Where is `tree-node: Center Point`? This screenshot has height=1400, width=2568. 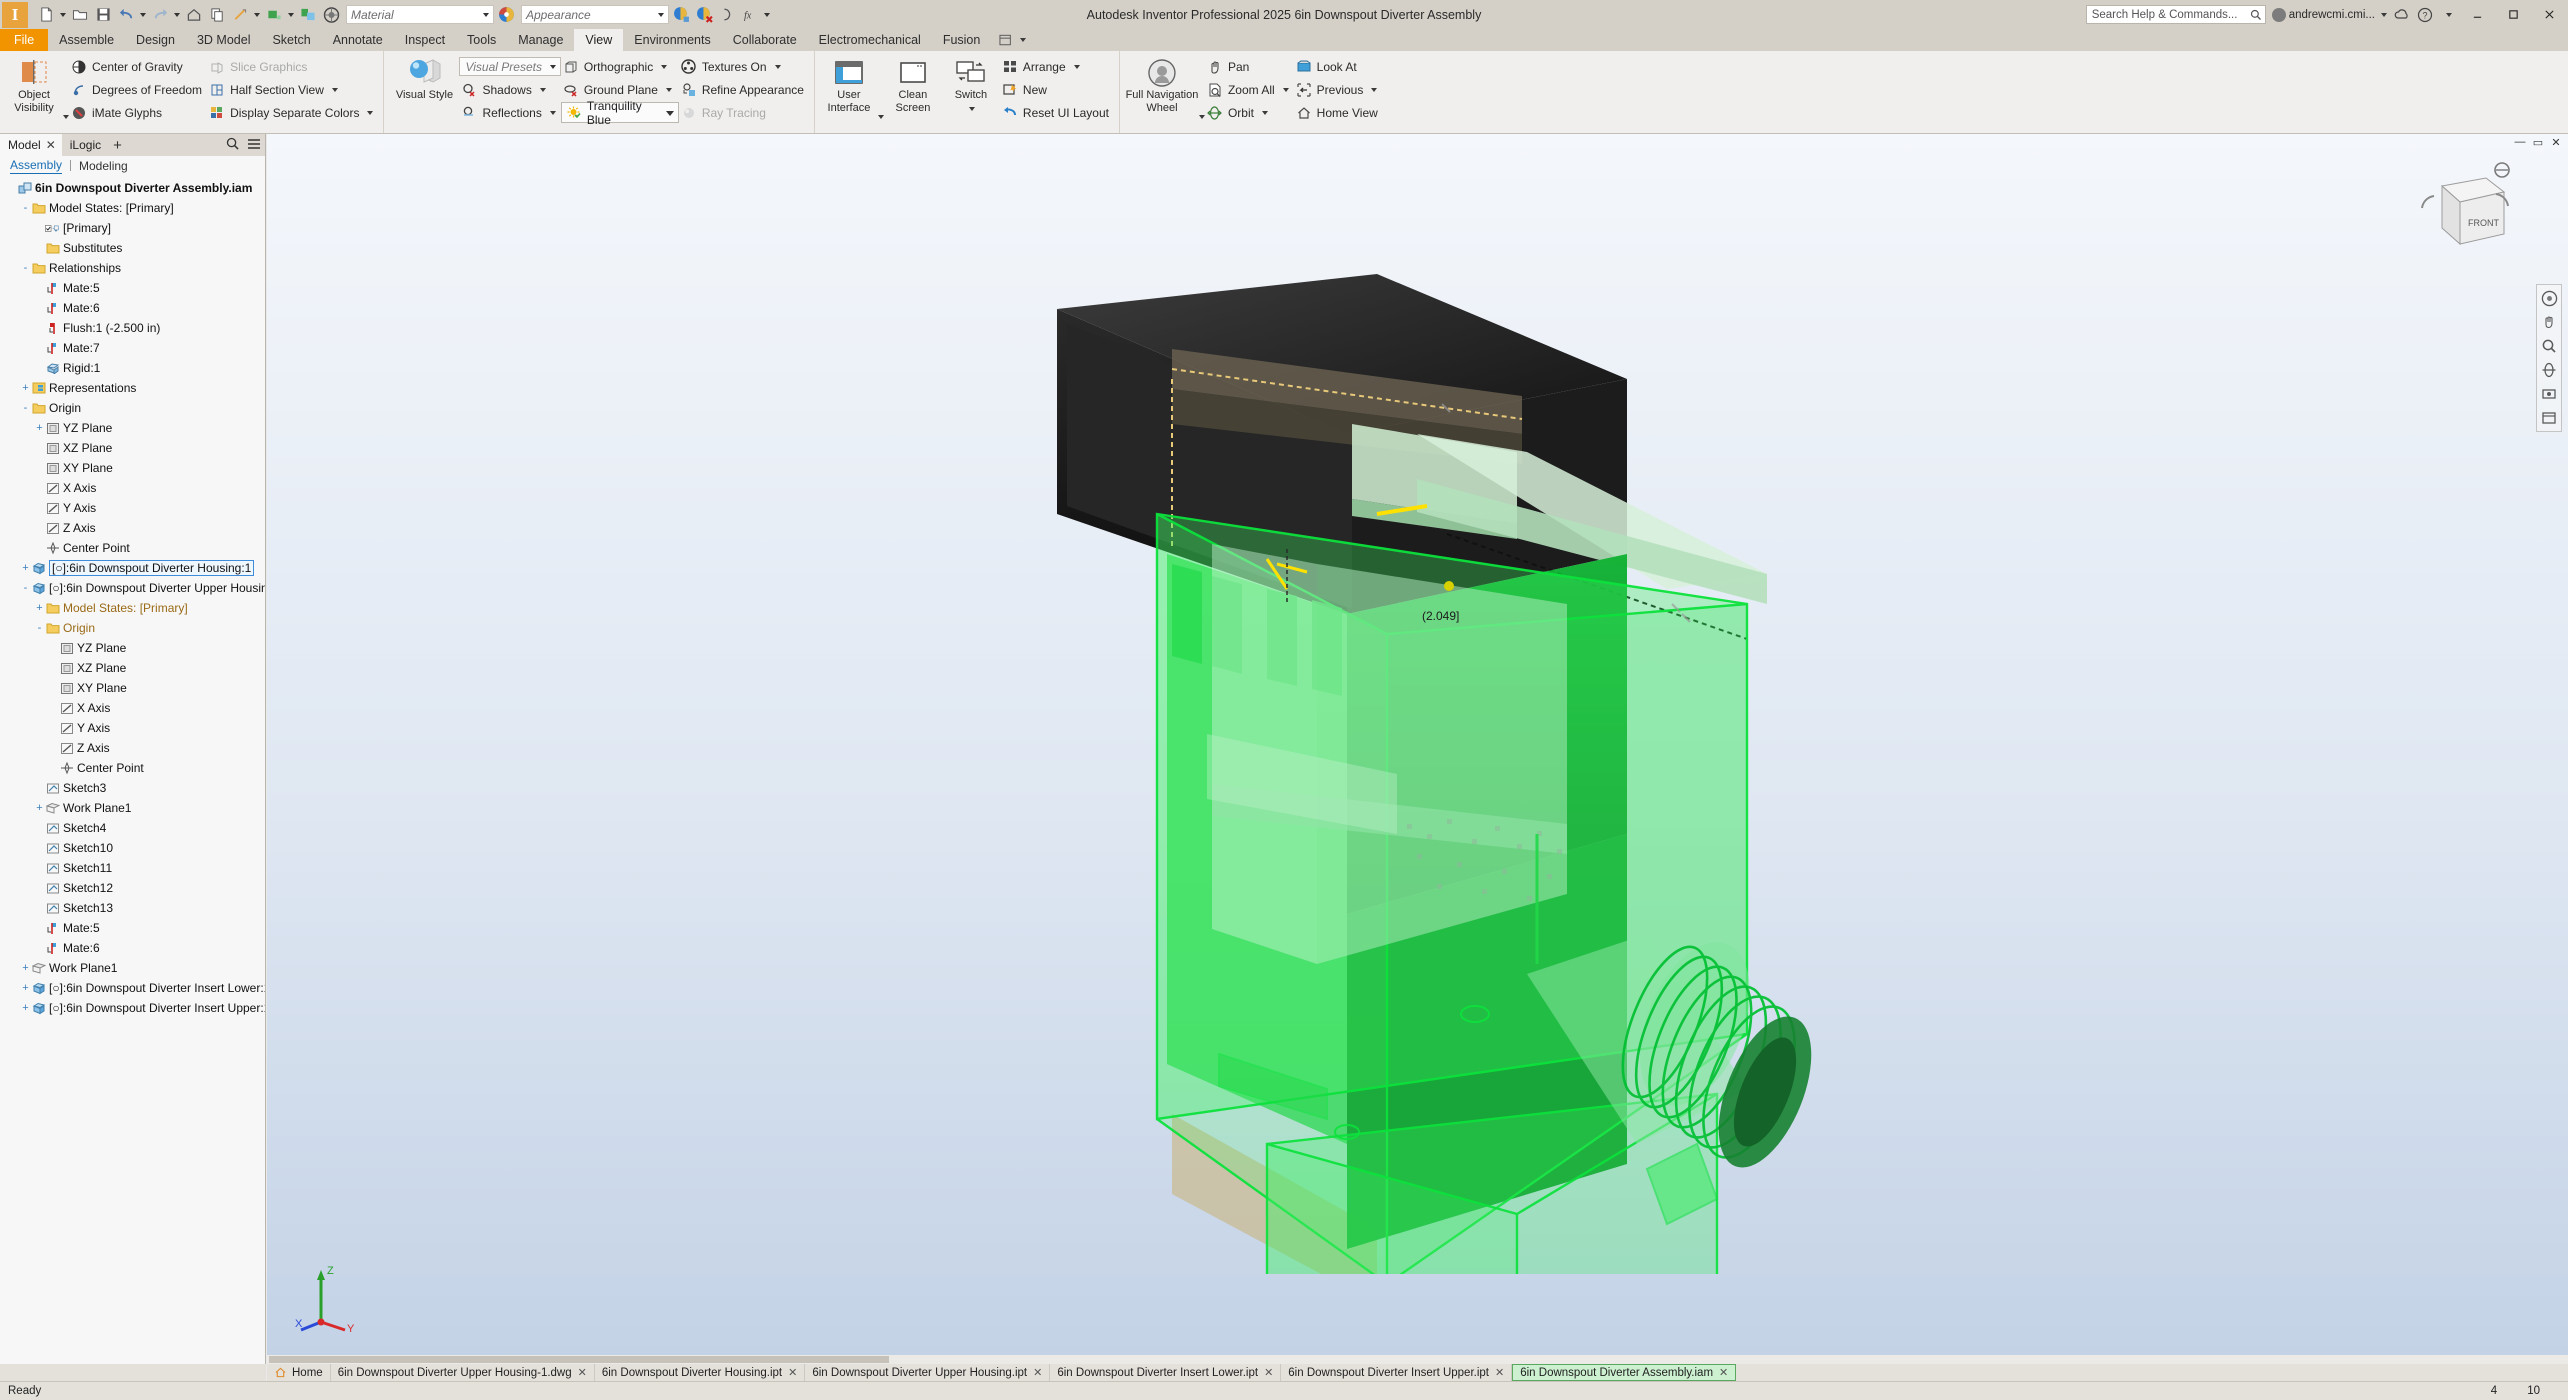 tree-node: Center Point is located at coordinates (132, 768).